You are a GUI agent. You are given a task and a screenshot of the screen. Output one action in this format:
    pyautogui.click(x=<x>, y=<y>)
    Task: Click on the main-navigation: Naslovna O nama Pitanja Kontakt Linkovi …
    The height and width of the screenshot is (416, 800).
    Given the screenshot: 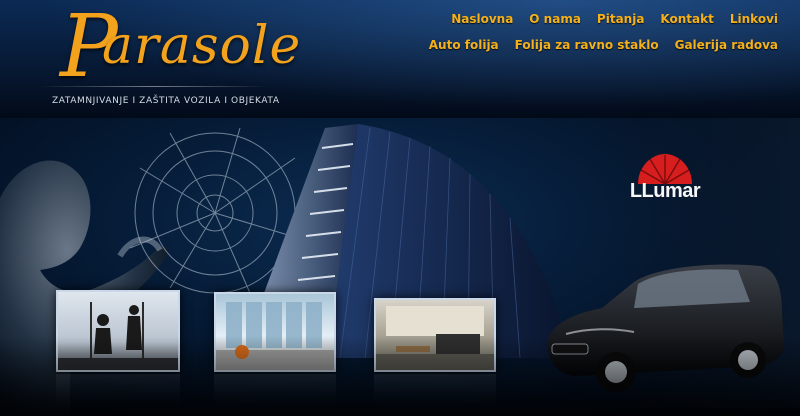 What is the action you would take?
    pyautogui.click(x=598, y=38)
    